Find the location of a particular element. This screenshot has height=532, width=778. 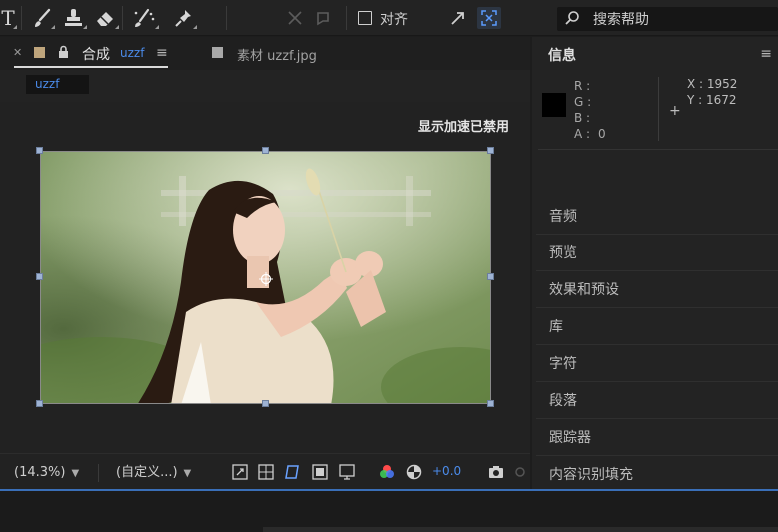

rgb-channel-icon is located at coordinates (387, 472).